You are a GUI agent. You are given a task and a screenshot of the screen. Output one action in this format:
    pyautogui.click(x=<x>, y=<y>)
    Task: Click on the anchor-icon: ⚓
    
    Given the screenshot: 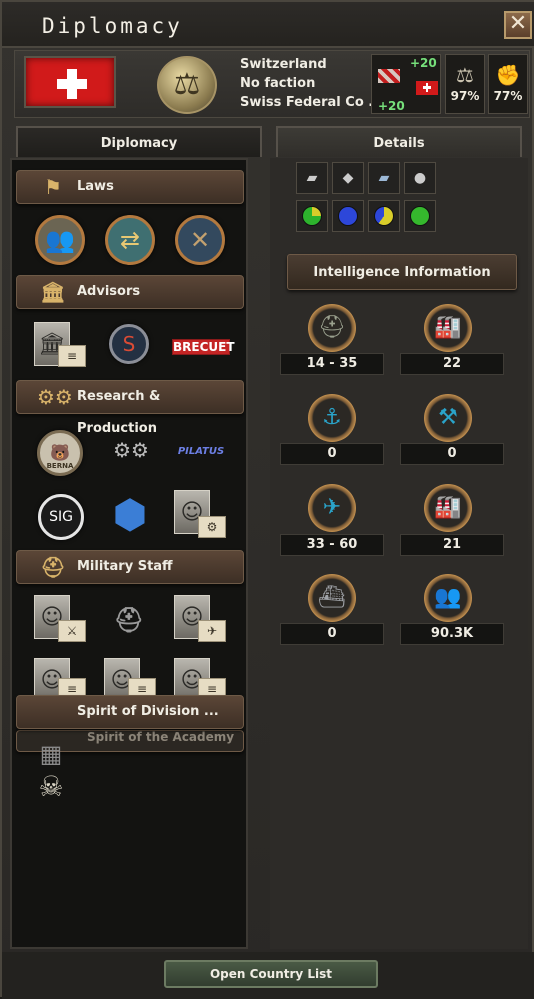 What is the action you would take?
    pyautogui.click(x=332, y=418)
    